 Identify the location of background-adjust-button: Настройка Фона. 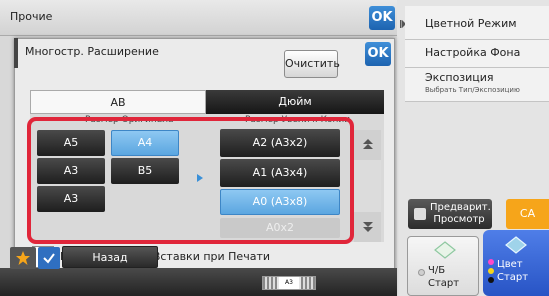
(477, 54).